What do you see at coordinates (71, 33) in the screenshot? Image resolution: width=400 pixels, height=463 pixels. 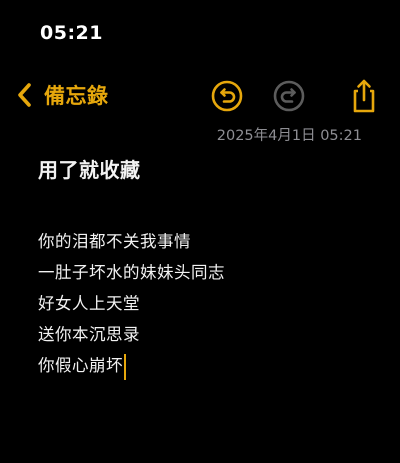 I see `status-bar-time: 05:21` at bounding box center [71, 33].